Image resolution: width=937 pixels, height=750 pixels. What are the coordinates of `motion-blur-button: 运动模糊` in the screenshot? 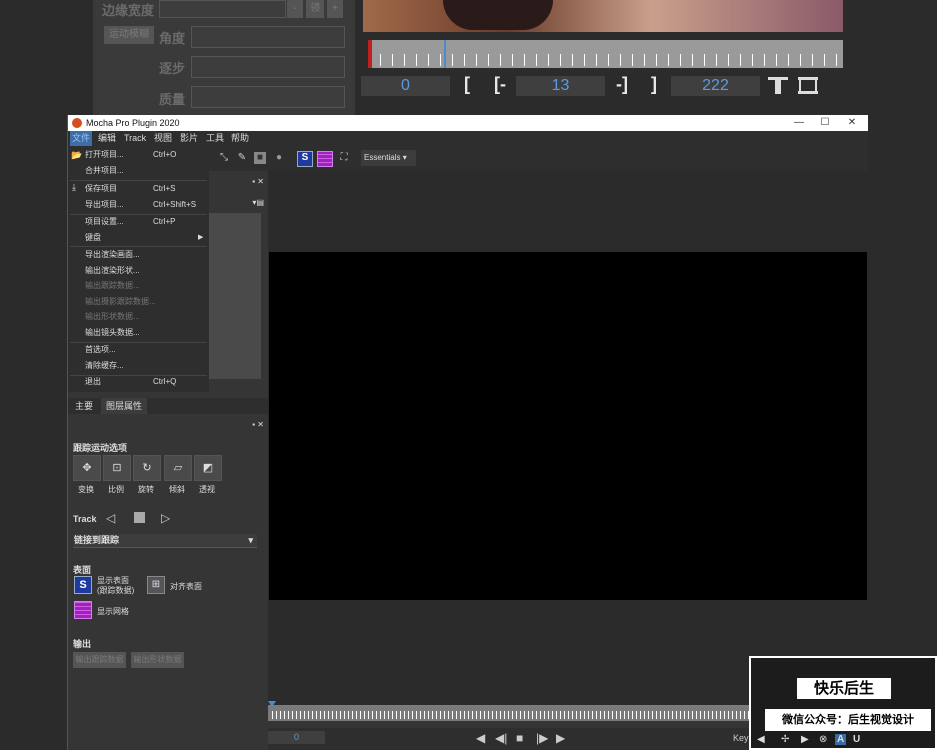 It's located at (129, 35).